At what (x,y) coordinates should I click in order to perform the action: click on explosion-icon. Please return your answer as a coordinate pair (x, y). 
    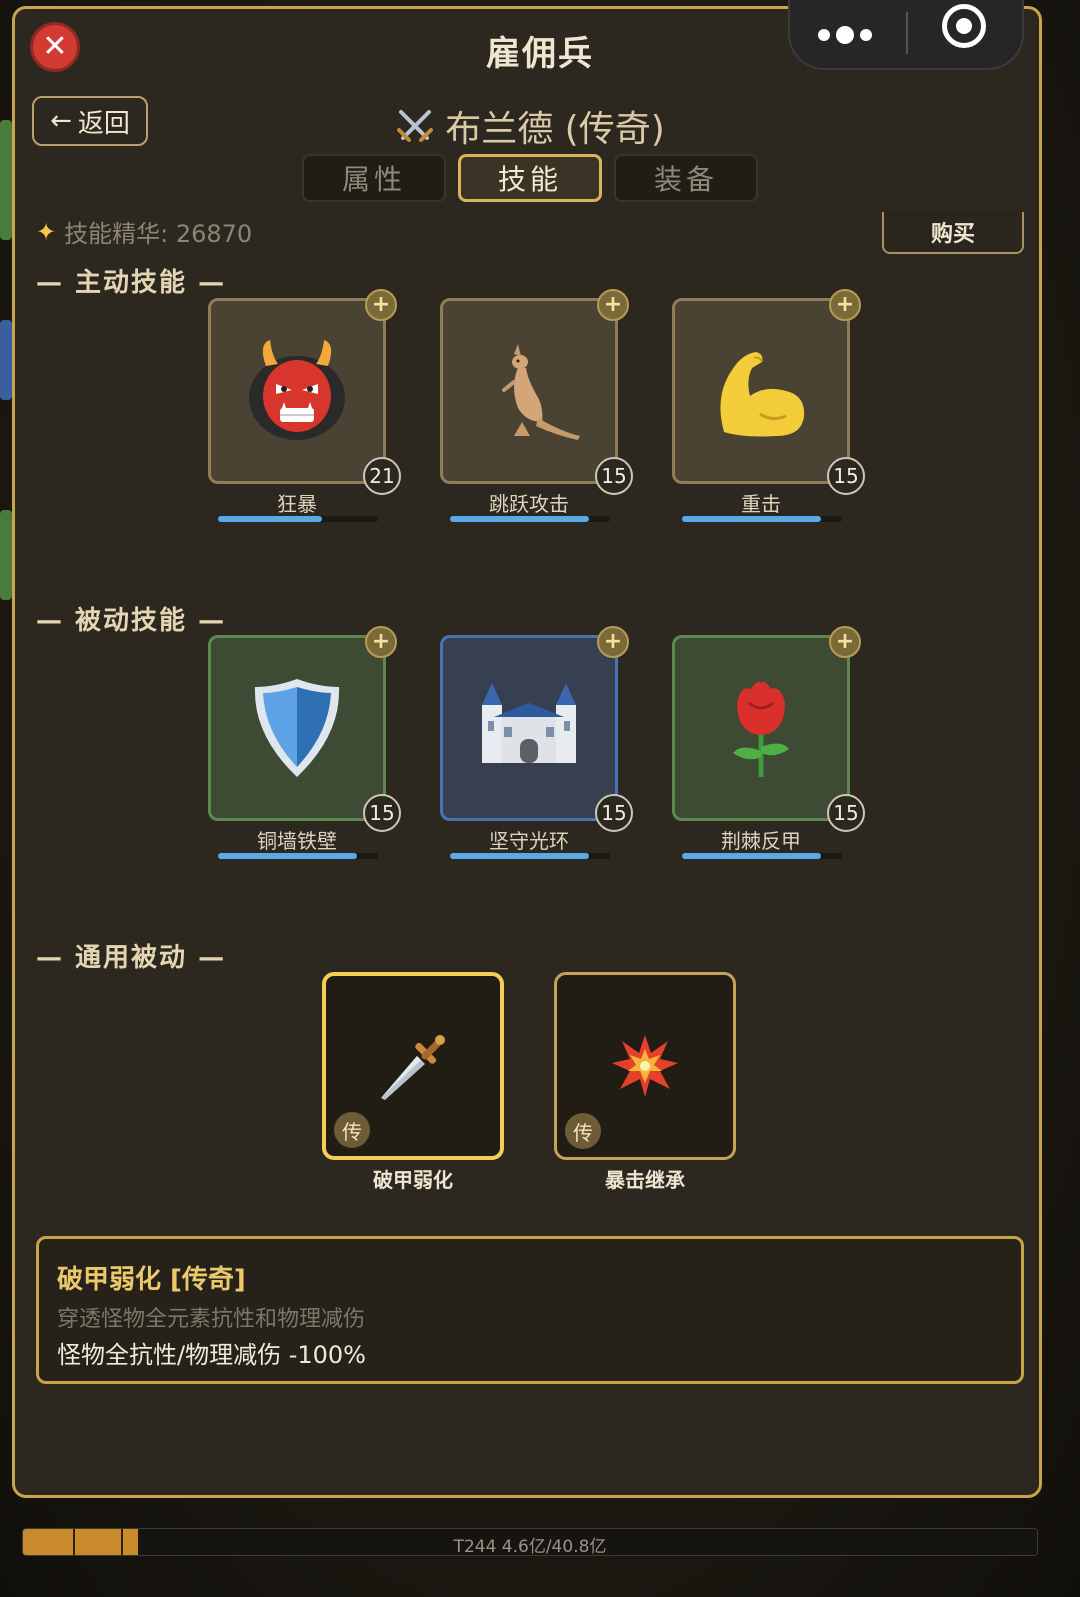
    Looking at the image, I should click on (645, 1066).